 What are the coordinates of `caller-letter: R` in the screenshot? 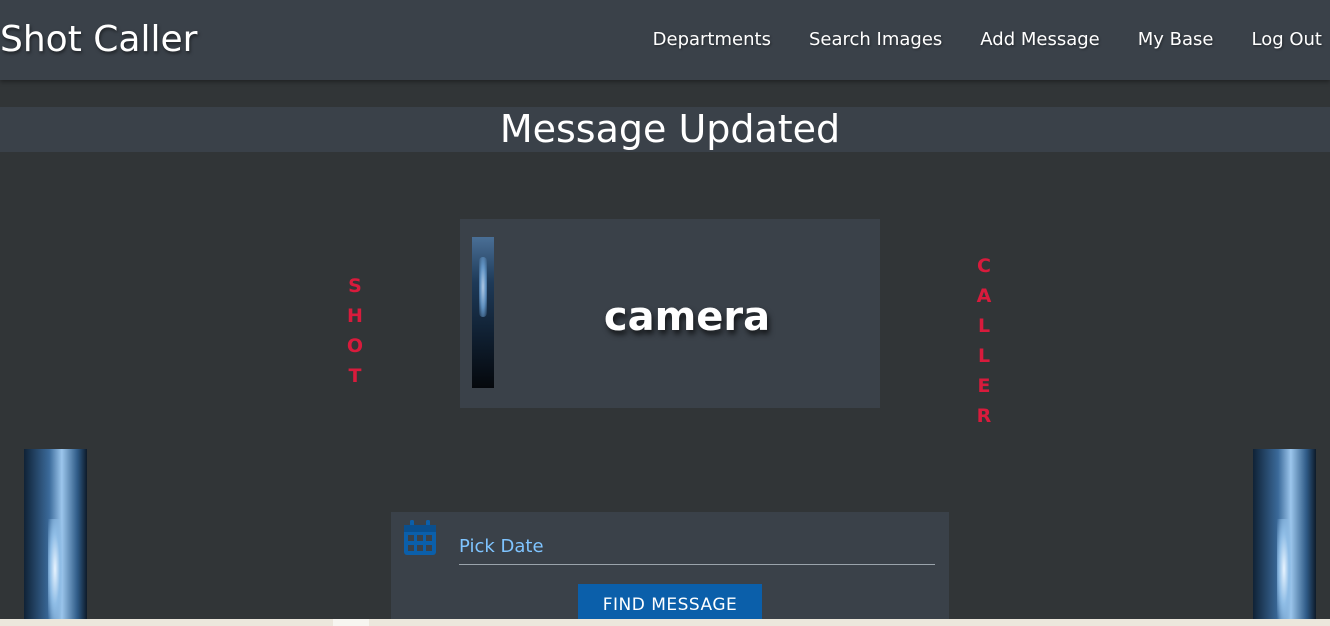 It's located at (984, 416).